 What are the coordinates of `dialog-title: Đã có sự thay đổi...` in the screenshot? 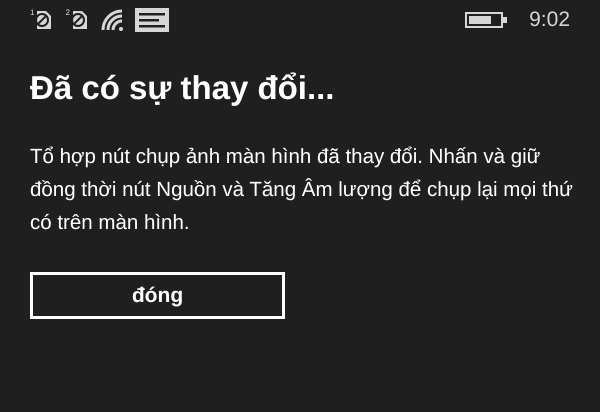 It's located at (183, 88).